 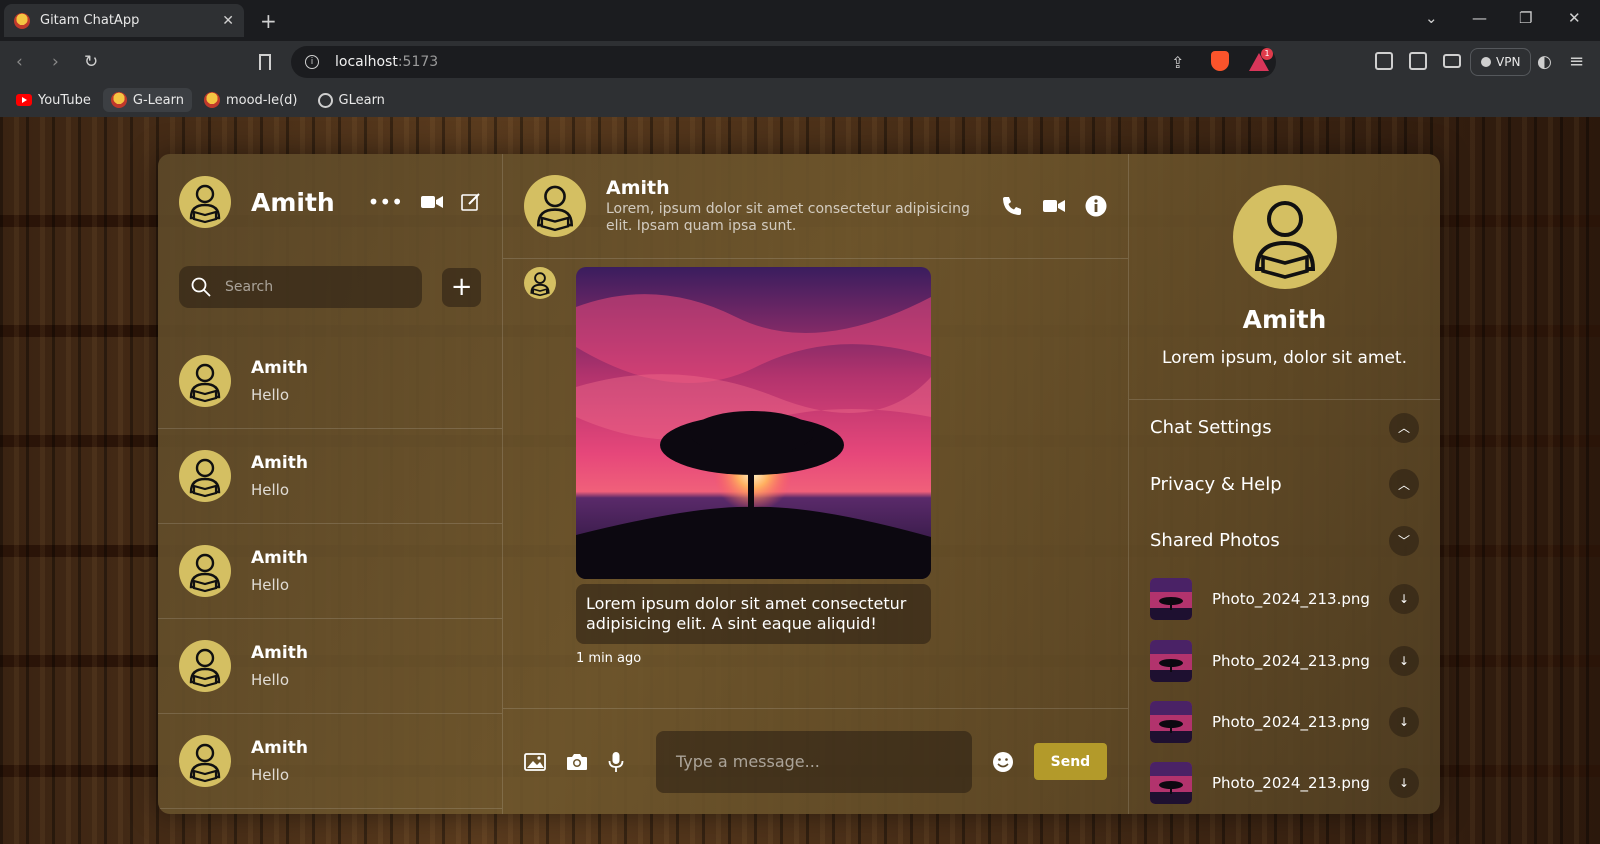 I want to click on bookmark-icon, so click(x=265, y=62).